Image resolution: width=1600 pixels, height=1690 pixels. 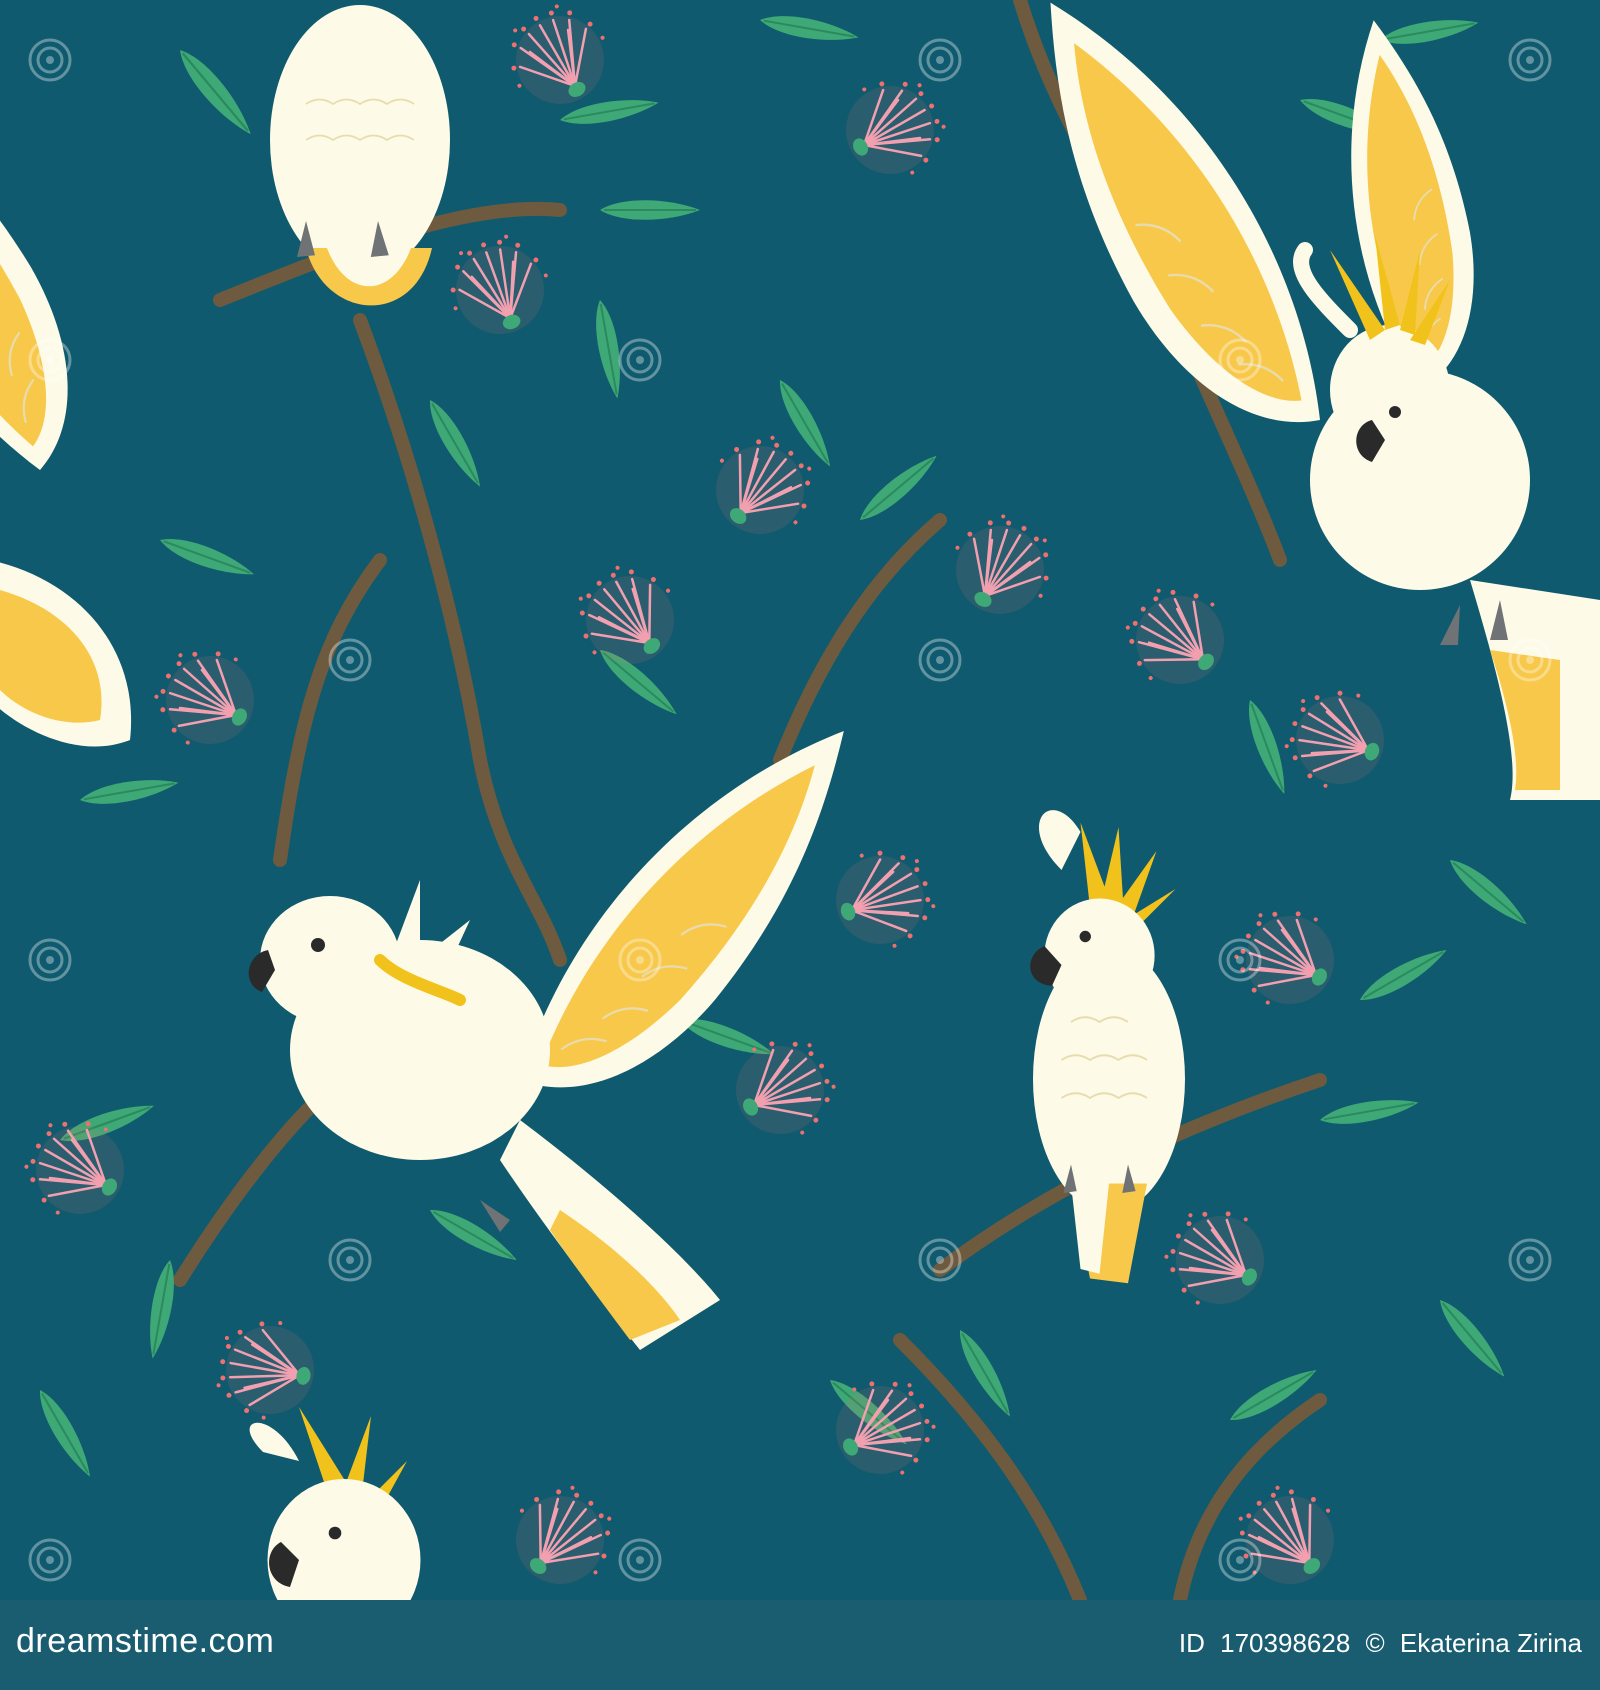 I want to click on id-label: ID, so click(x=1191, y=1643).